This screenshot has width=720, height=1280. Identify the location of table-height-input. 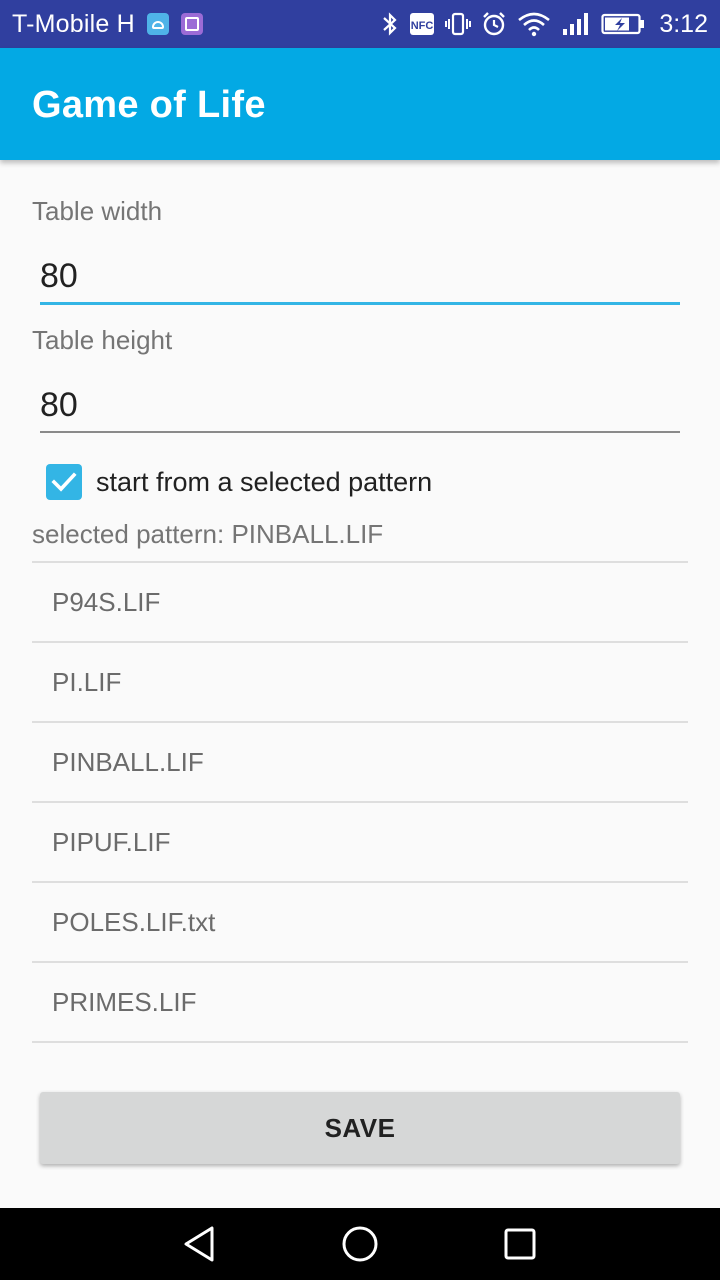
(360, 405).